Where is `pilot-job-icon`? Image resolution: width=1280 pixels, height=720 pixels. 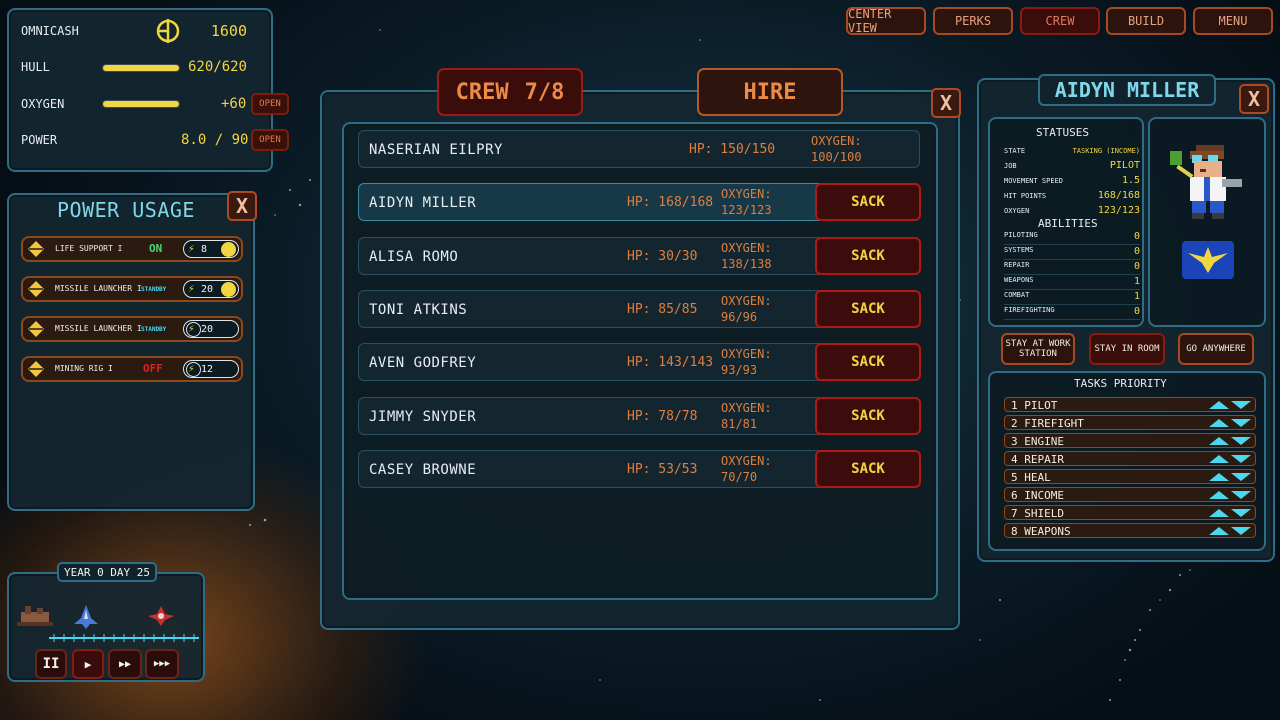
pilot-job-icon is located at coordinates (1208, 260).